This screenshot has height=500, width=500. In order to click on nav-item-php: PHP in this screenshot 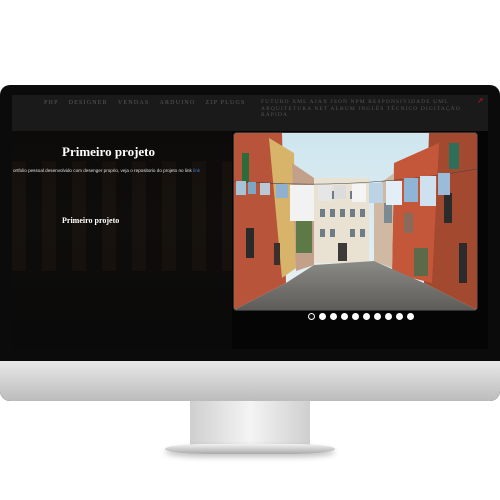, I will do `click(51, 103)`.